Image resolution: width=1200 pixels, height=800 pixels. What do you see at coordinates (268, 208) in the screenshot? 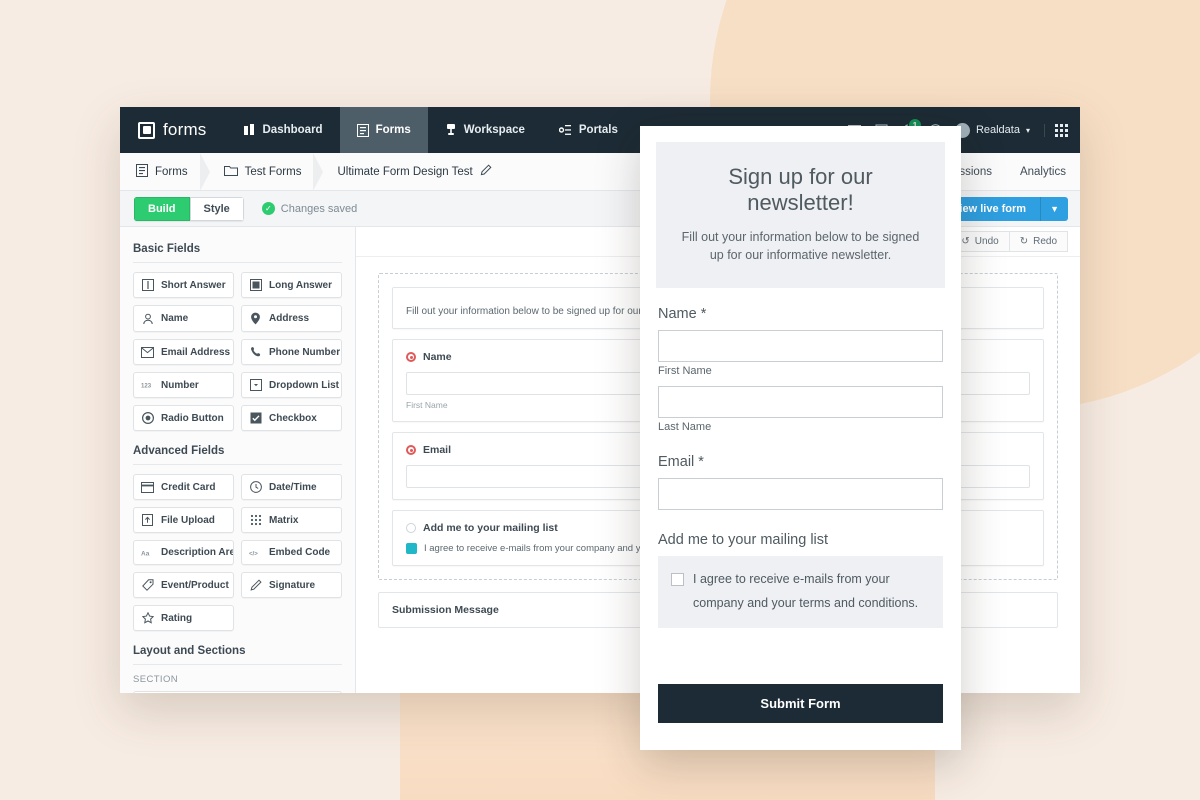
I see `check-circle-icon: ✓` at bounding box center [268, 208].